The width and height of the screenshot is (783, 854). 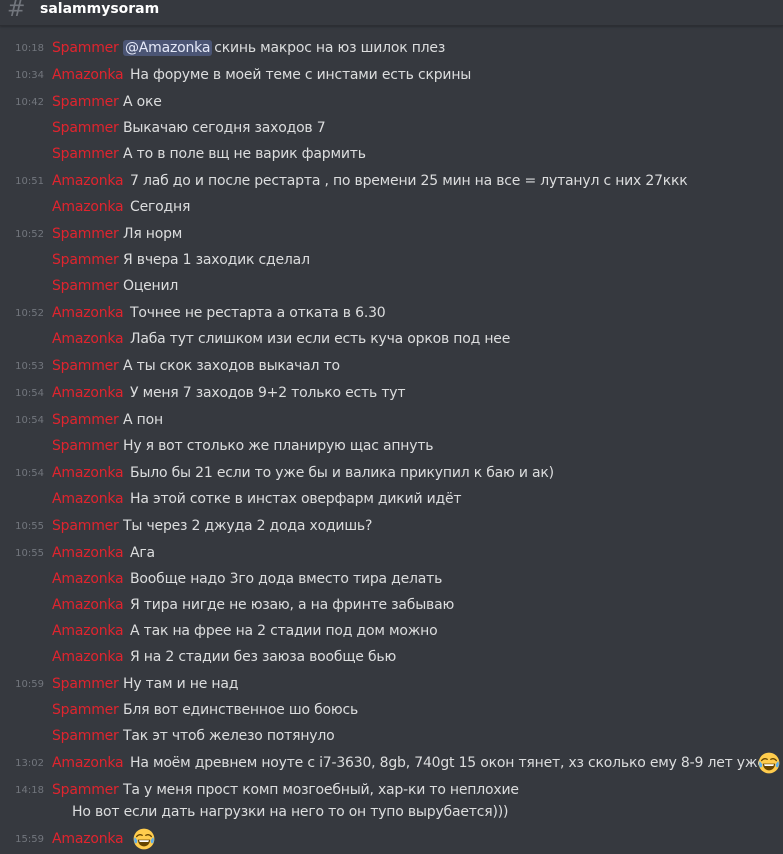 I want to click on message-text: А оке, so click(x=142, y=102).